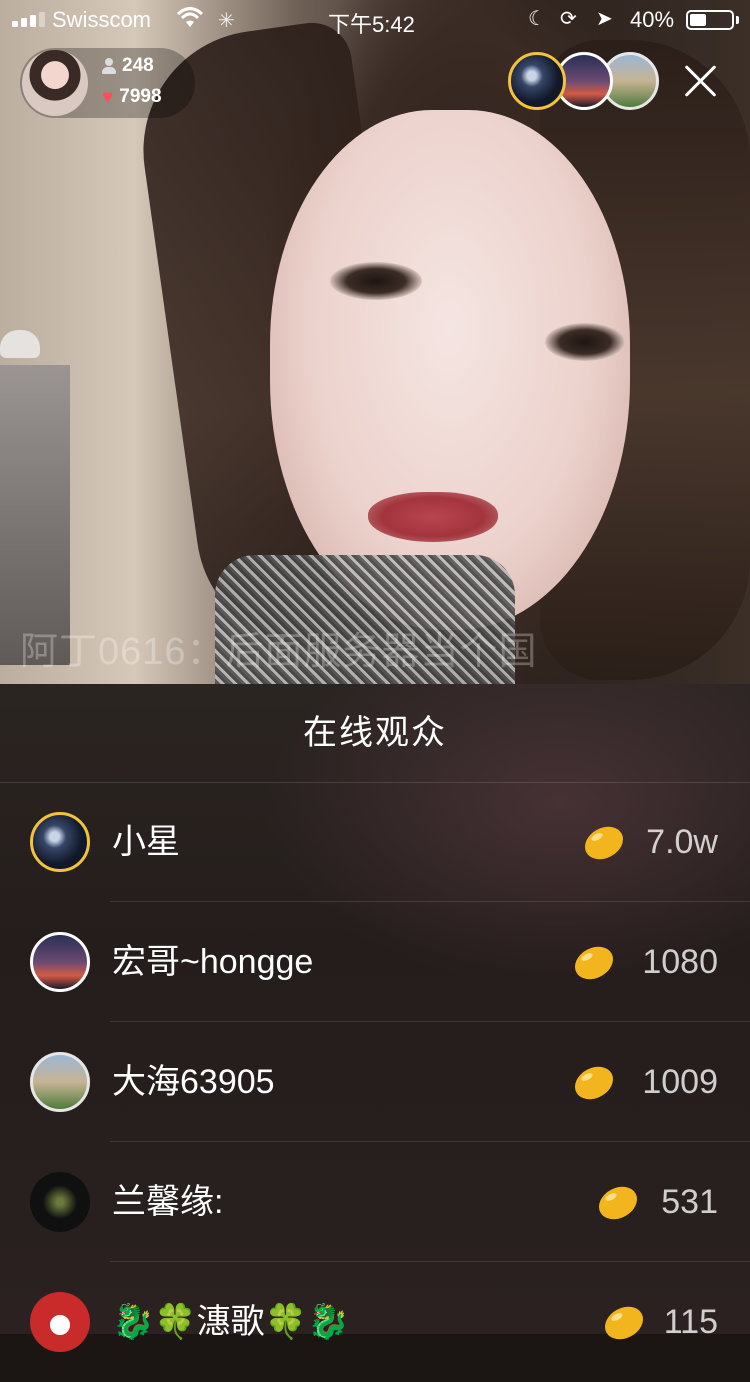  What do you see at coordinates (108, 97) in the screenshot?
I see `heart-icon: ♥` at bounding box center [108, 97].